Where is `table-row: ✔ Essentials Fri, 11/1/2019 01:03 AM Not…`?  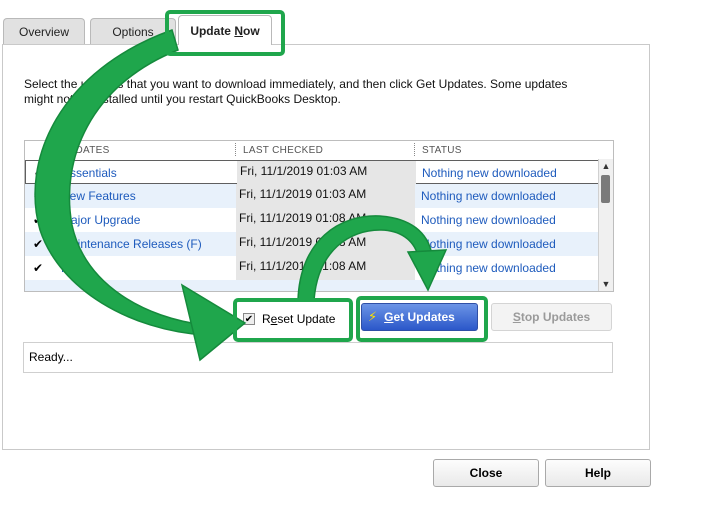 table-row: ✔ Essentials Fri, 11/1/2019 01:03 AM Not… is located at coordinates (312, 172).